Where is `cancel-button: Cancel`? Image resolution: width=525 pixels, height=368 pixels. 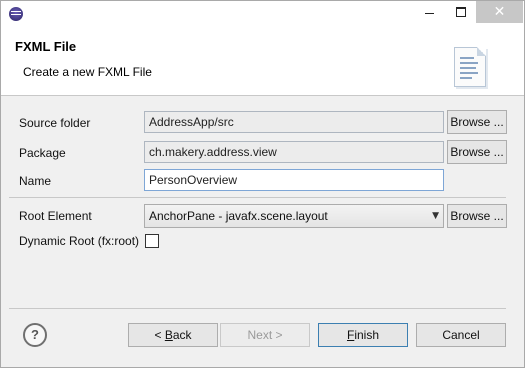
cancel-button: Cancel is located at coordinates (461, 335).